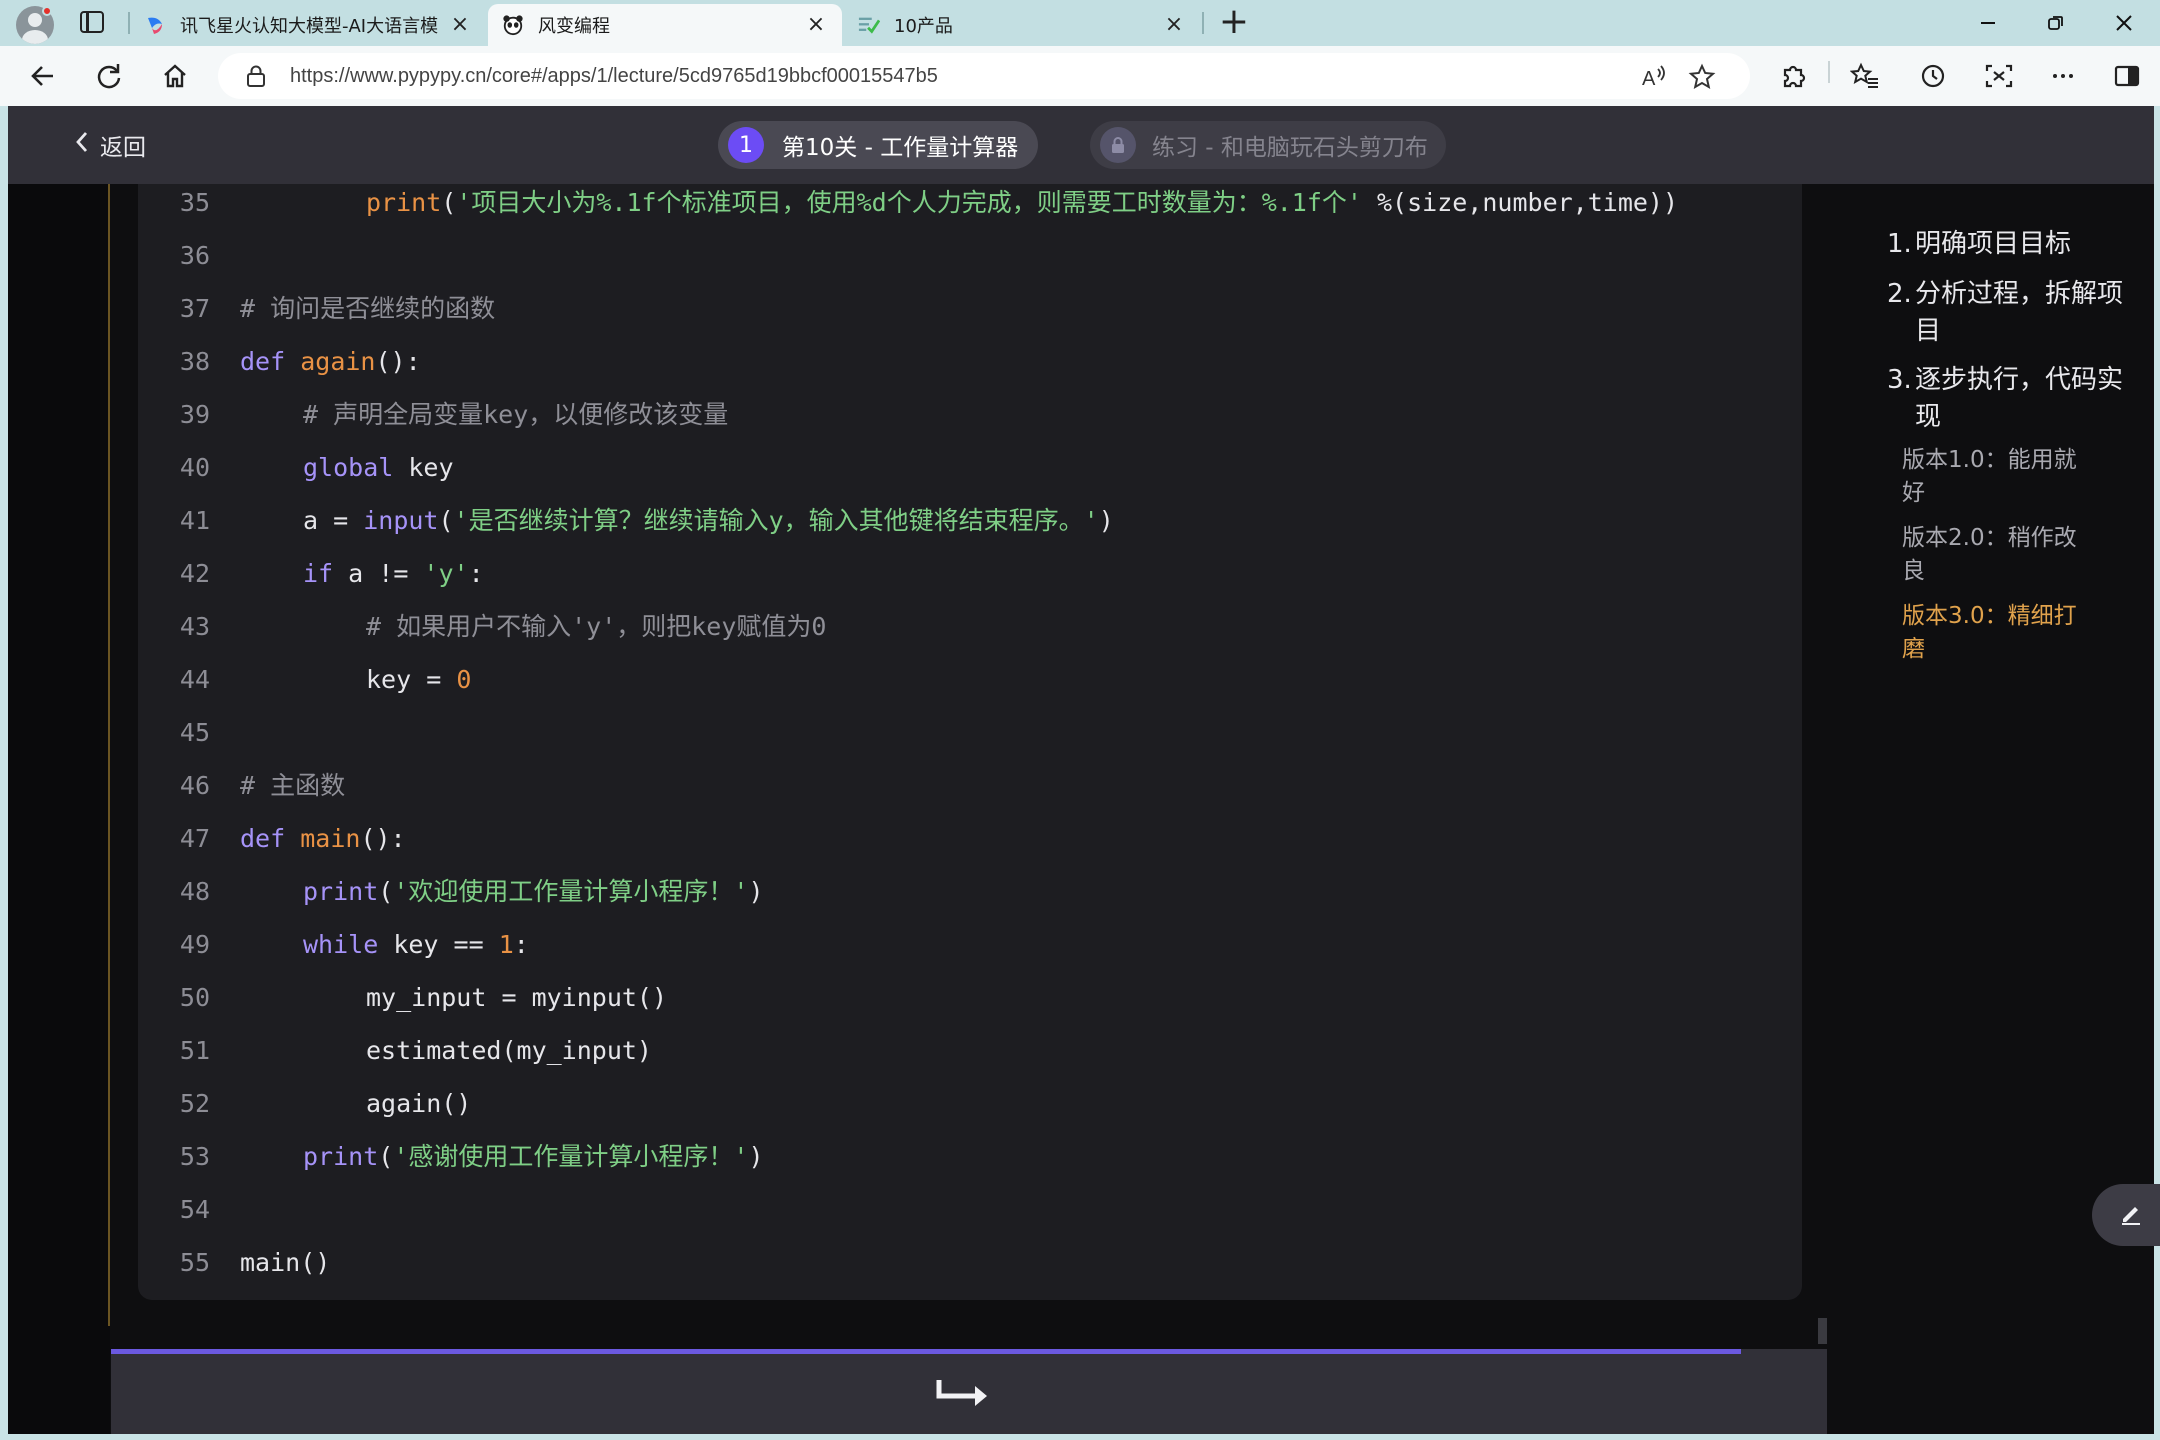 Image resolution: width=2160 pixels, height=1440 pixels. What do you see at coordinates (1899, 294) in the screenshot?
I see `outline-item-number: 2.` at bounding box center [1899, 294].